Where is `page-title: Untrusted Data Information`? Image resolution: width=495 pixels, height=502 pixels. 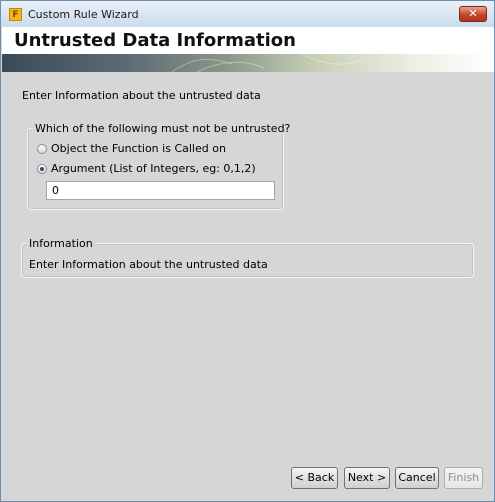
page-title: Untrusted Data Information is located at coordinates (155, 40).